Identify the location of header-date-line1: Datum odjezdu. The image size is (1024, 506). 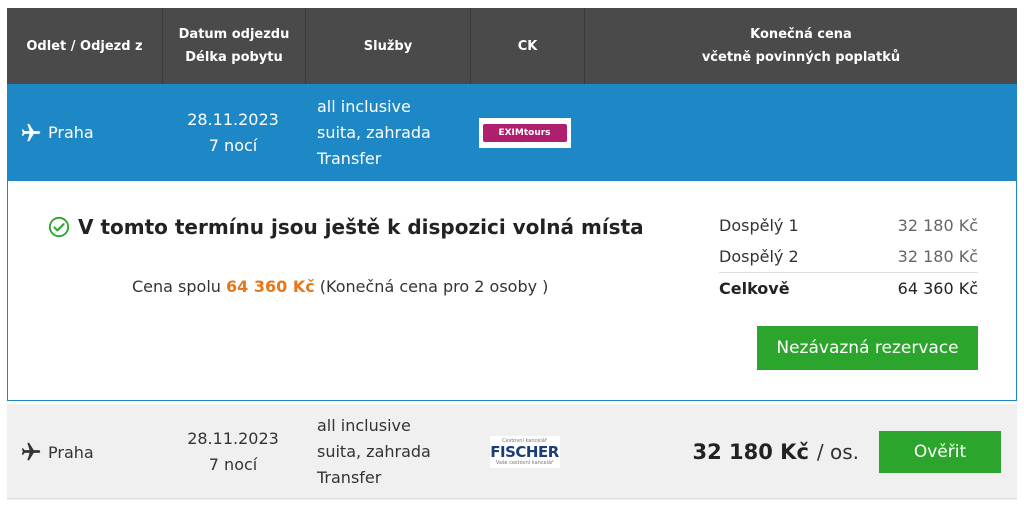
(234, 34).